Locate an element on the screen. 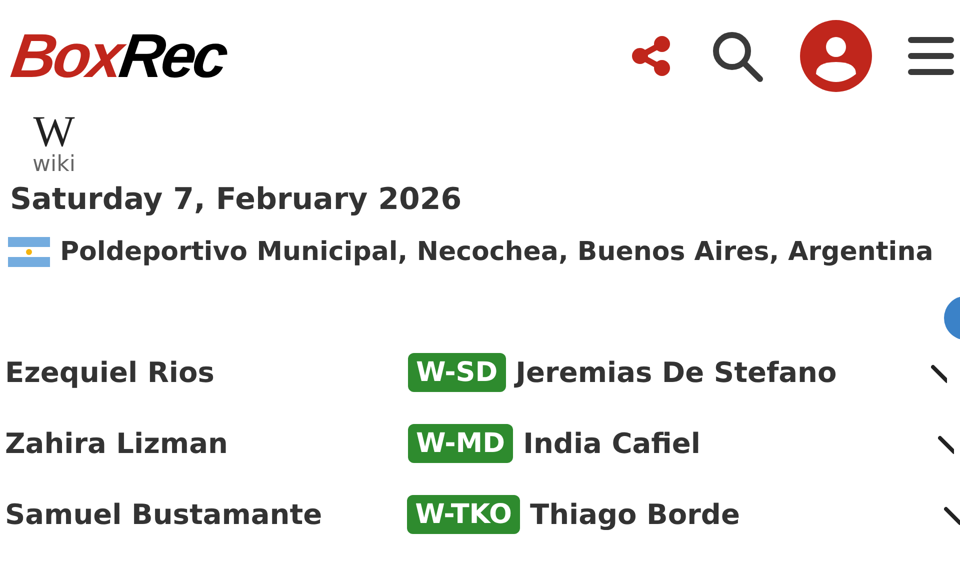 This screenshot has width=960, height=578. fighter-name: Ezequiel Rios is located at coordinates (204, 372).